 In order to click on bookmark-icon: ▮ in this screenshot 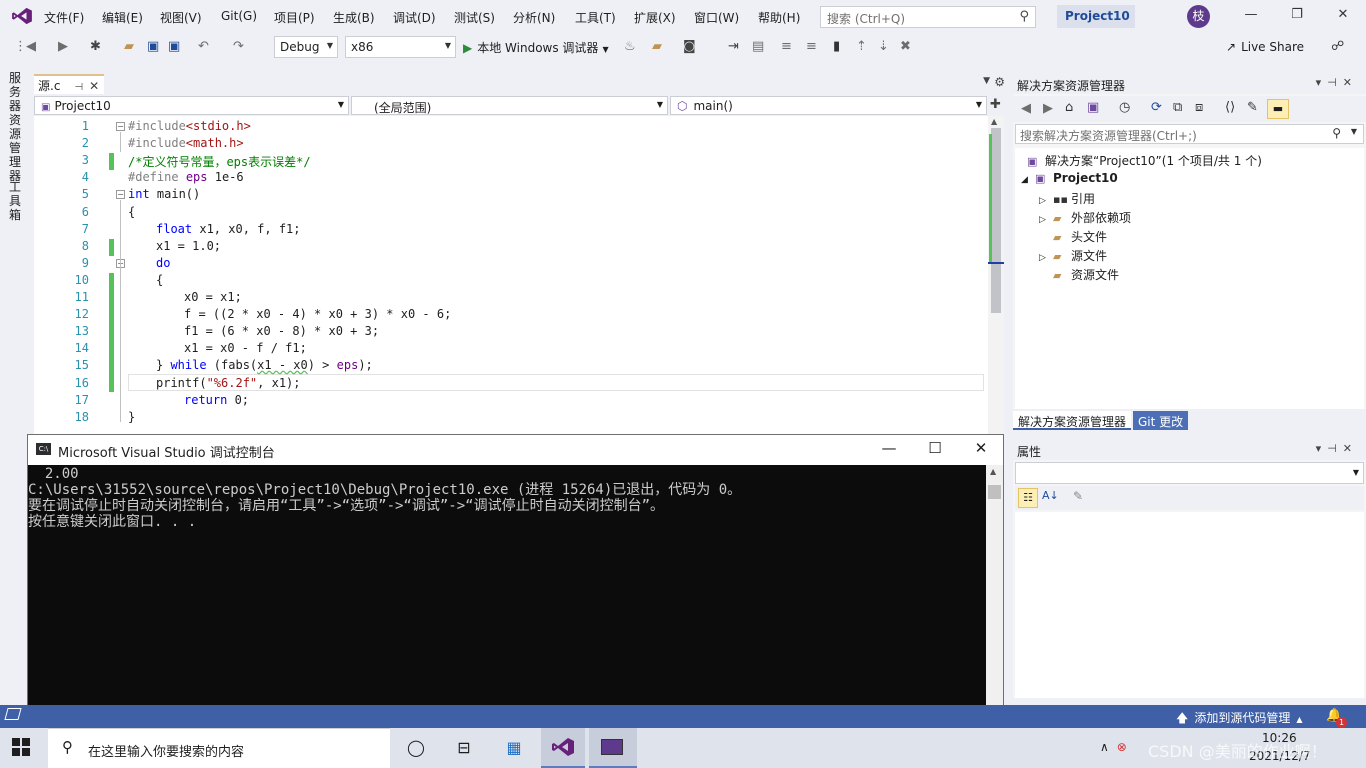, I will do `click(836, 46)`.